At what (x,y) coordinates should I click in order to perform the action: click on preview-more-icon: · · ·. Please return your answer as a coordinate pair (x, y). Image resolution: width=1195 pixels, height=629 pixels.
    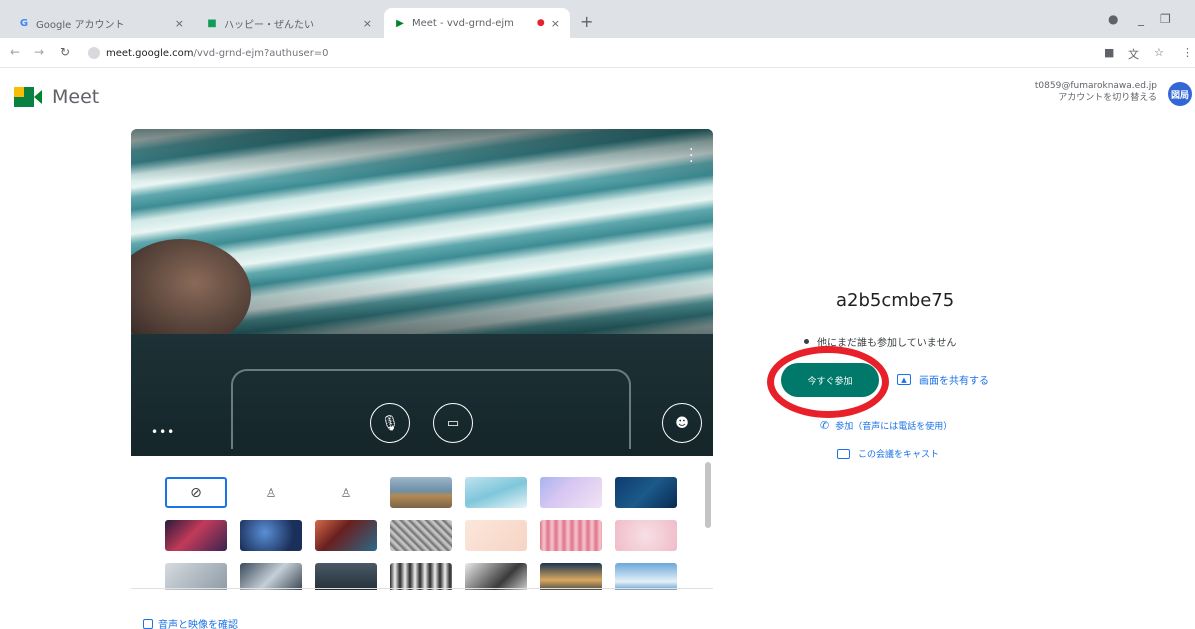
    Looking at the image, I should click on (691, 156).